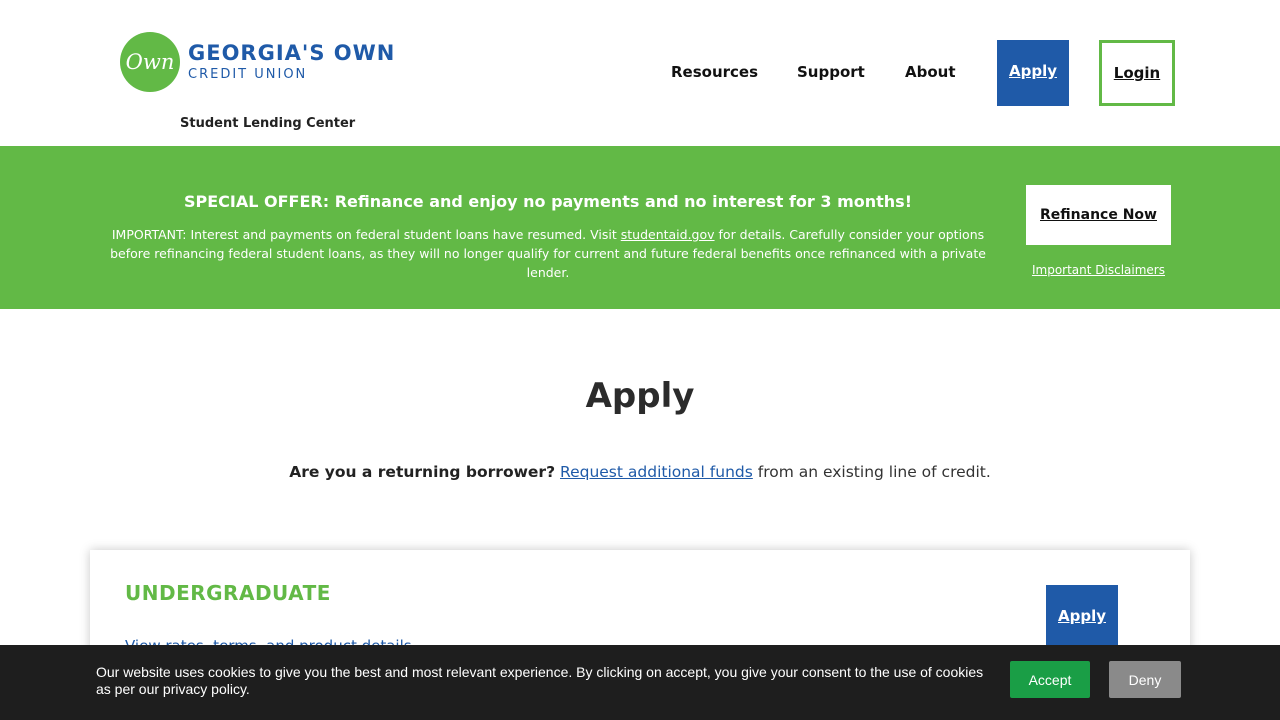 Image resolution: width=1280 pixels, height=720 pixels. Describe the element at coordinates (1050, 679) in the screenshot. I see `accept-cookies-button: Accept` at that location.